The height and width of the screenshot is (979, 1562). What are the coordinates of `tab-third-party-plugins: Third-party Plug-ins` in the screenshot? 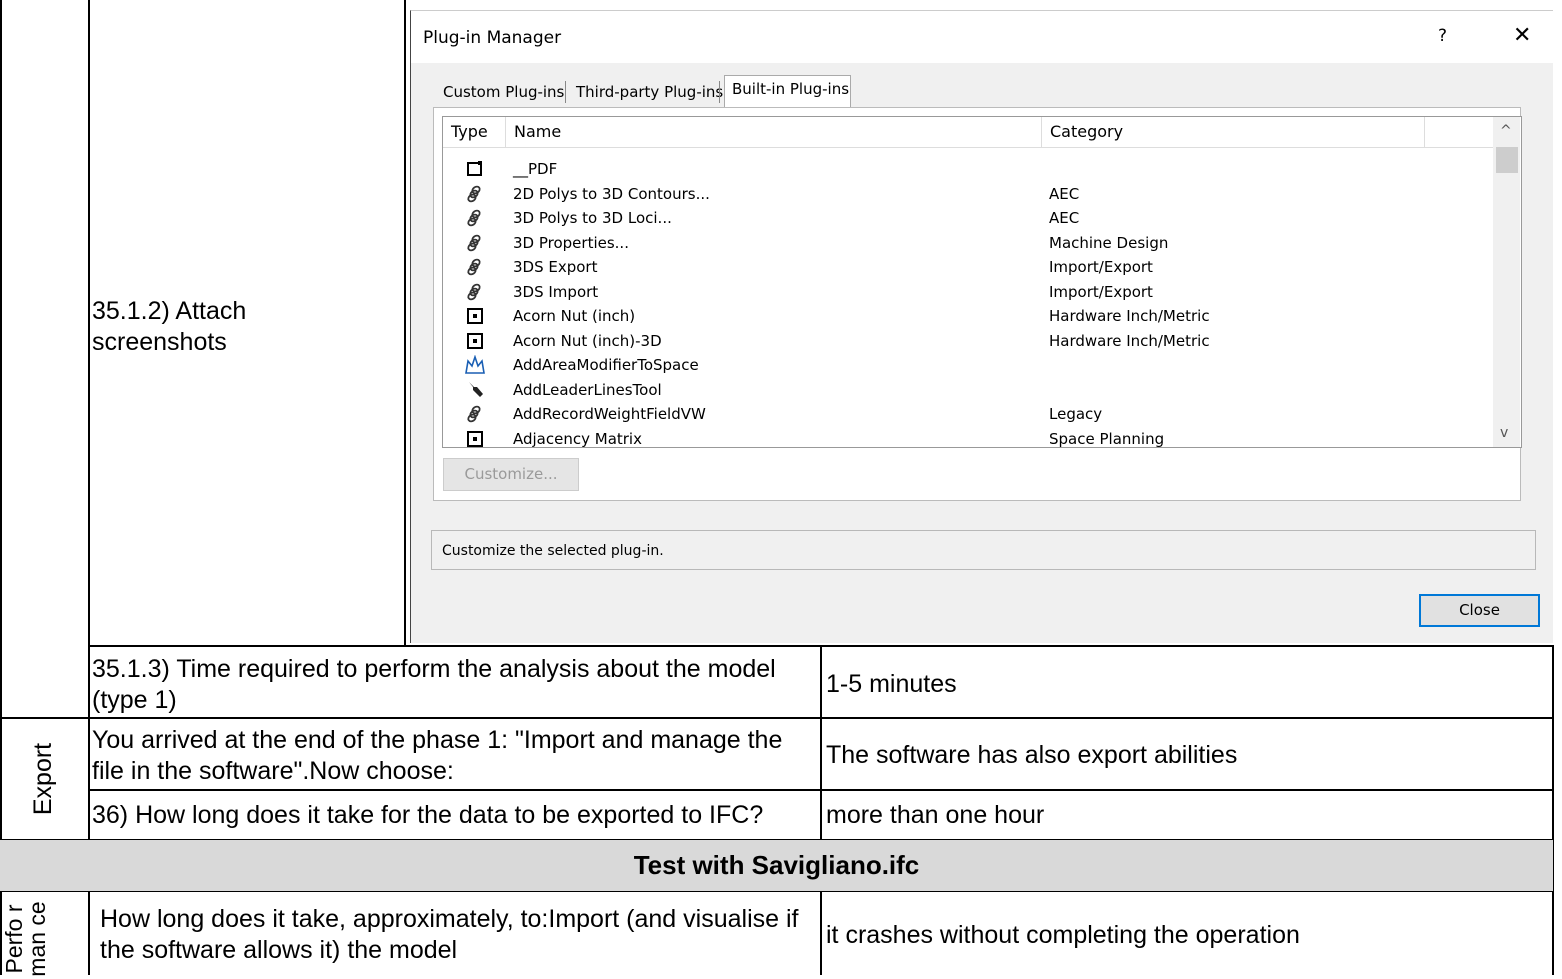 It's located at (649, 92).